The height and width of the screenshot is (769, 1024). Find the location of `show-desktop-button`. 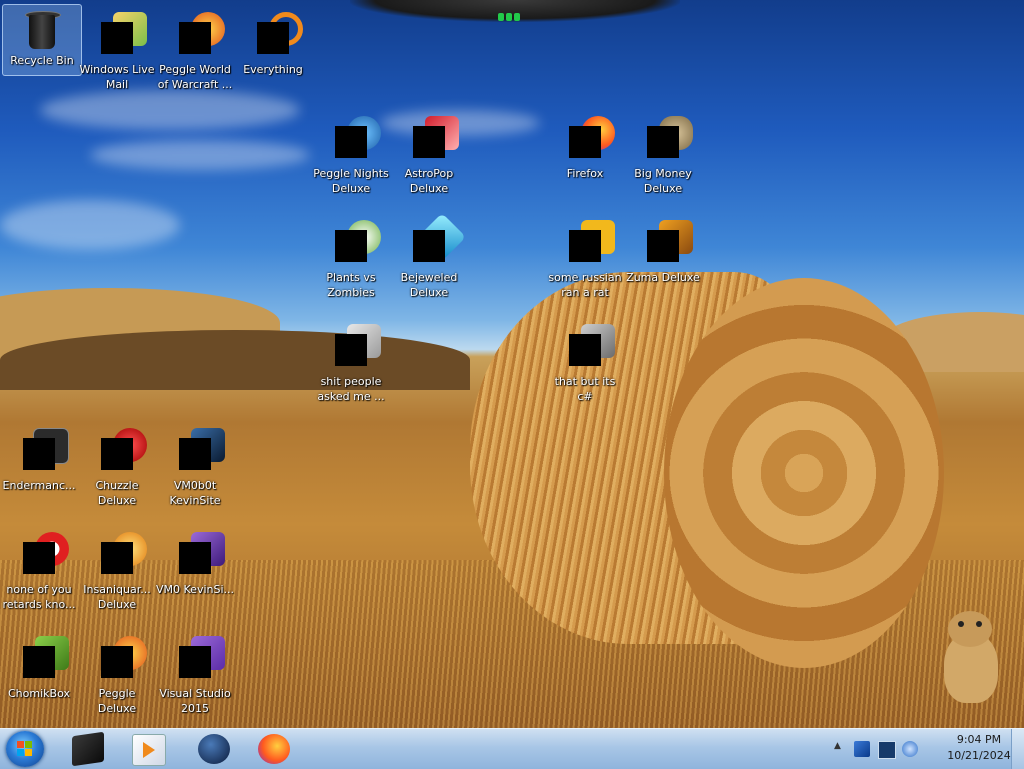

show-desktop-button is located at coordinates (1017, 749).